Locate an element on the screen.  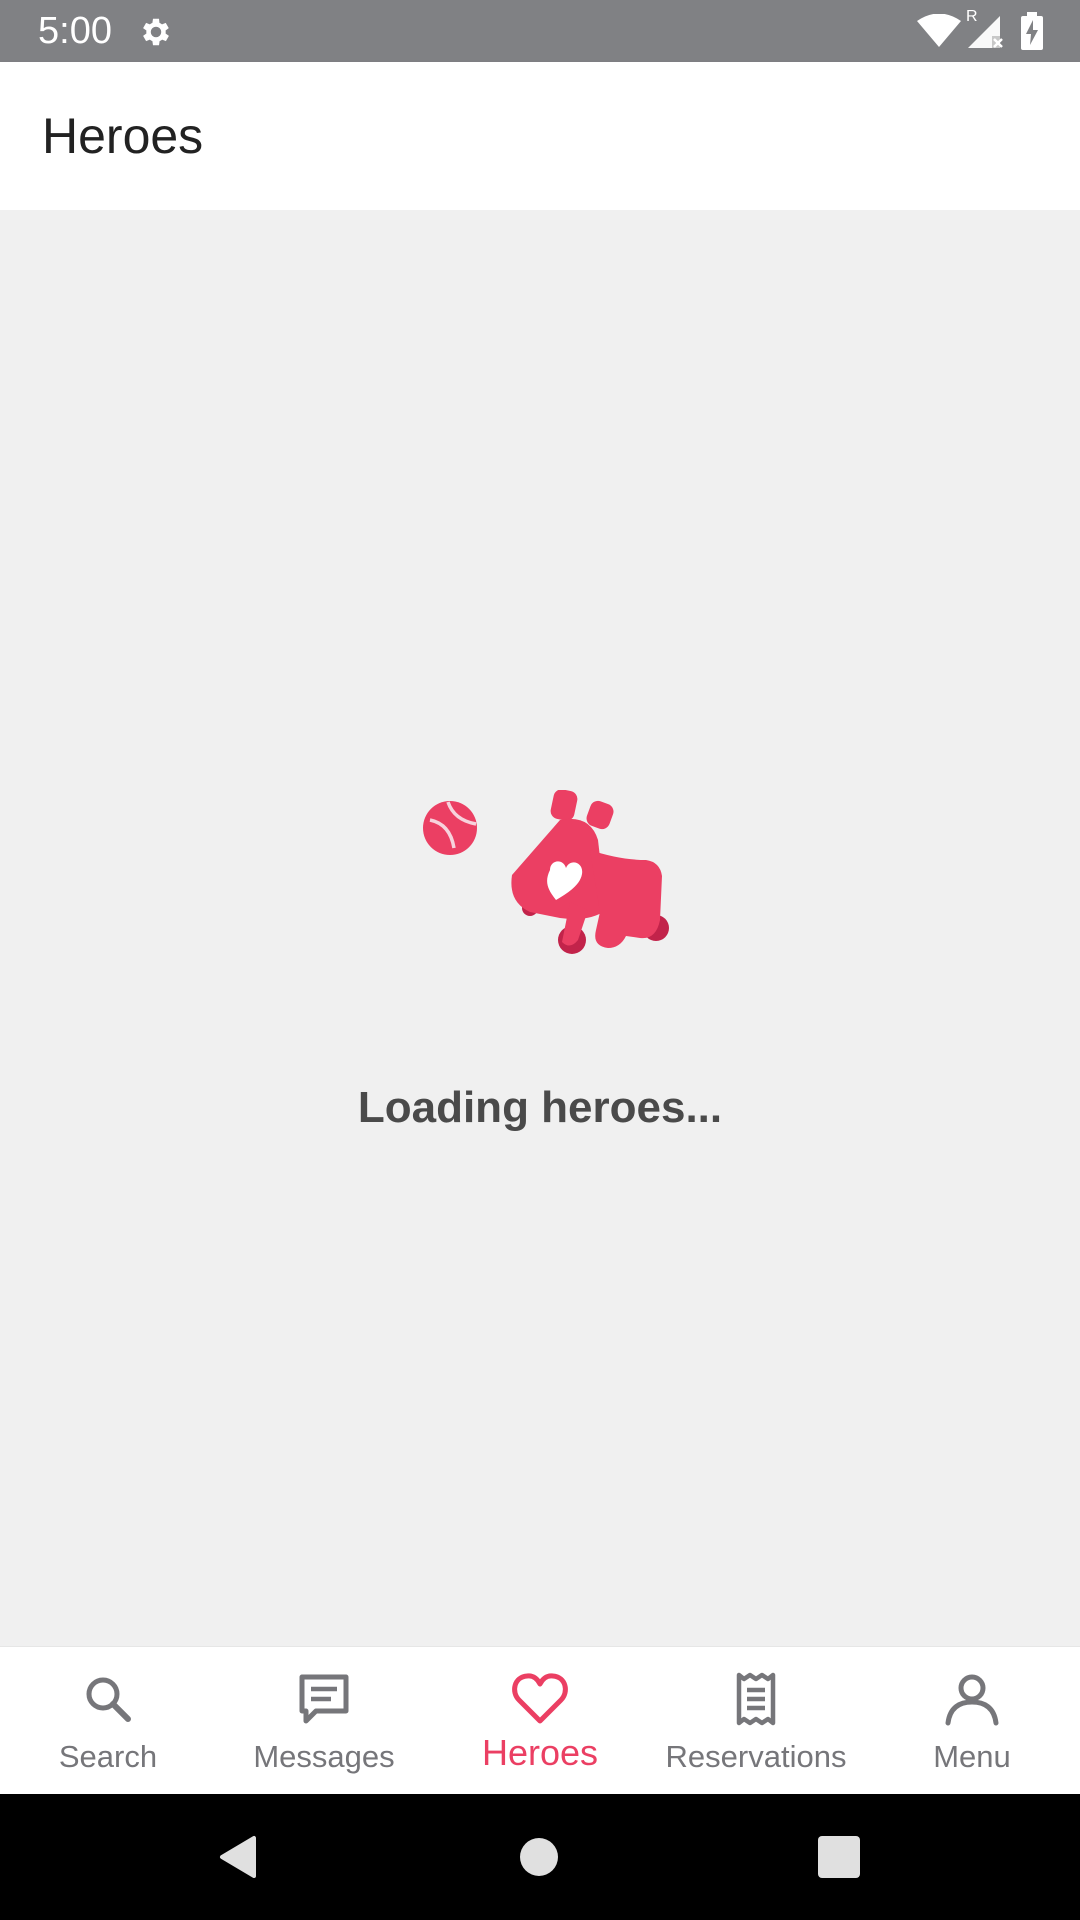
nav-item-messages: Messages is located at coordinates (324, 1721).